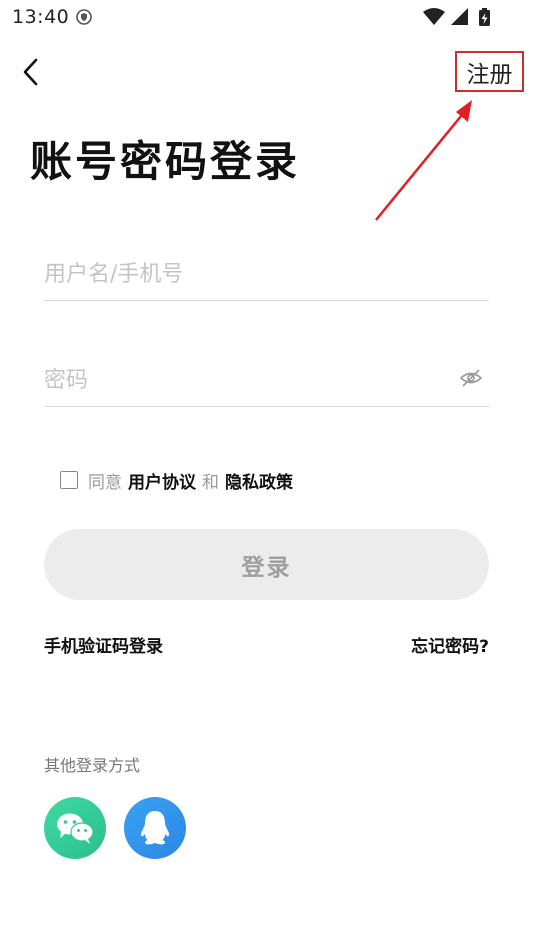  I want to click on privacy-policy-link: 隐私政策, so click(259, 480).